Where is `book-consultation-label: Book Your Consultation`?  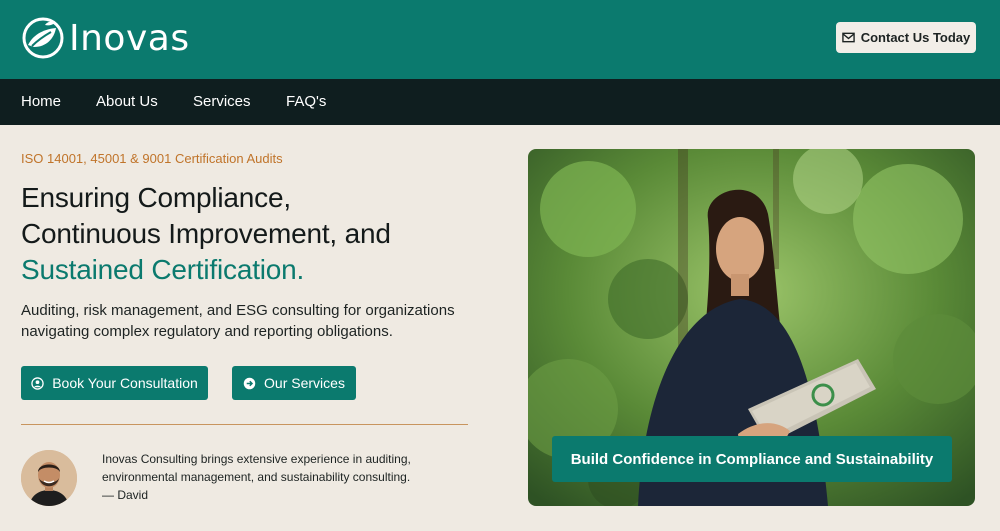
book-consultation-label: Book Your Consultation is located at coordinates (125, 383).